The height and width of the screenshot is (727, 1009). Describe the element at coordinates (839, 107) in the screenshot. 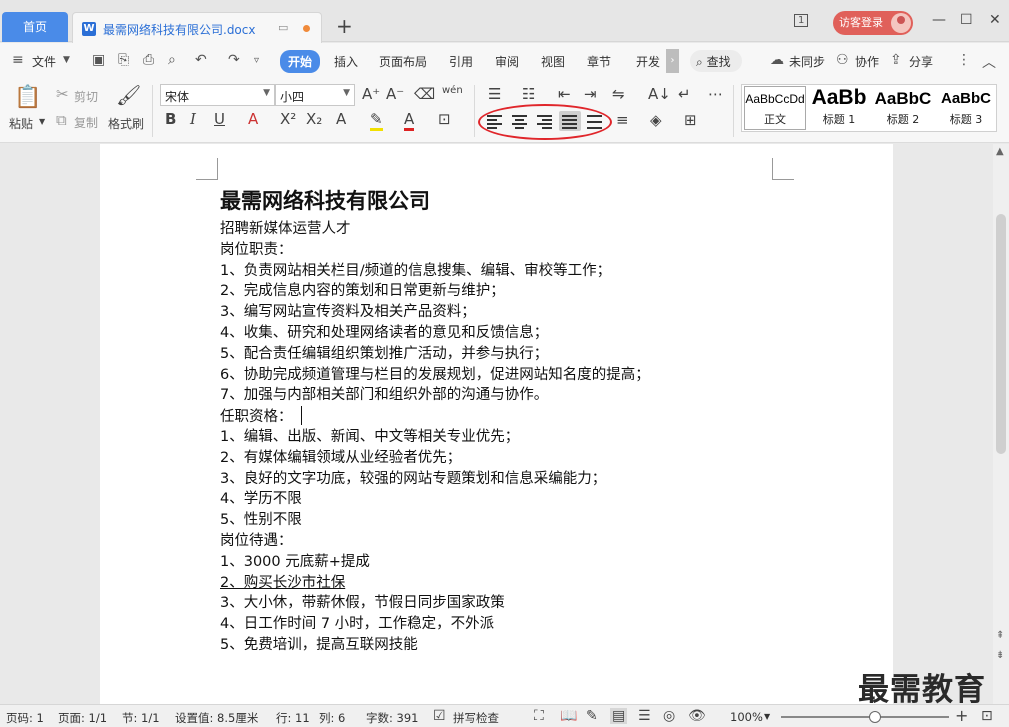

I see `style-heading-1: AaBb 标题 1` at that location.